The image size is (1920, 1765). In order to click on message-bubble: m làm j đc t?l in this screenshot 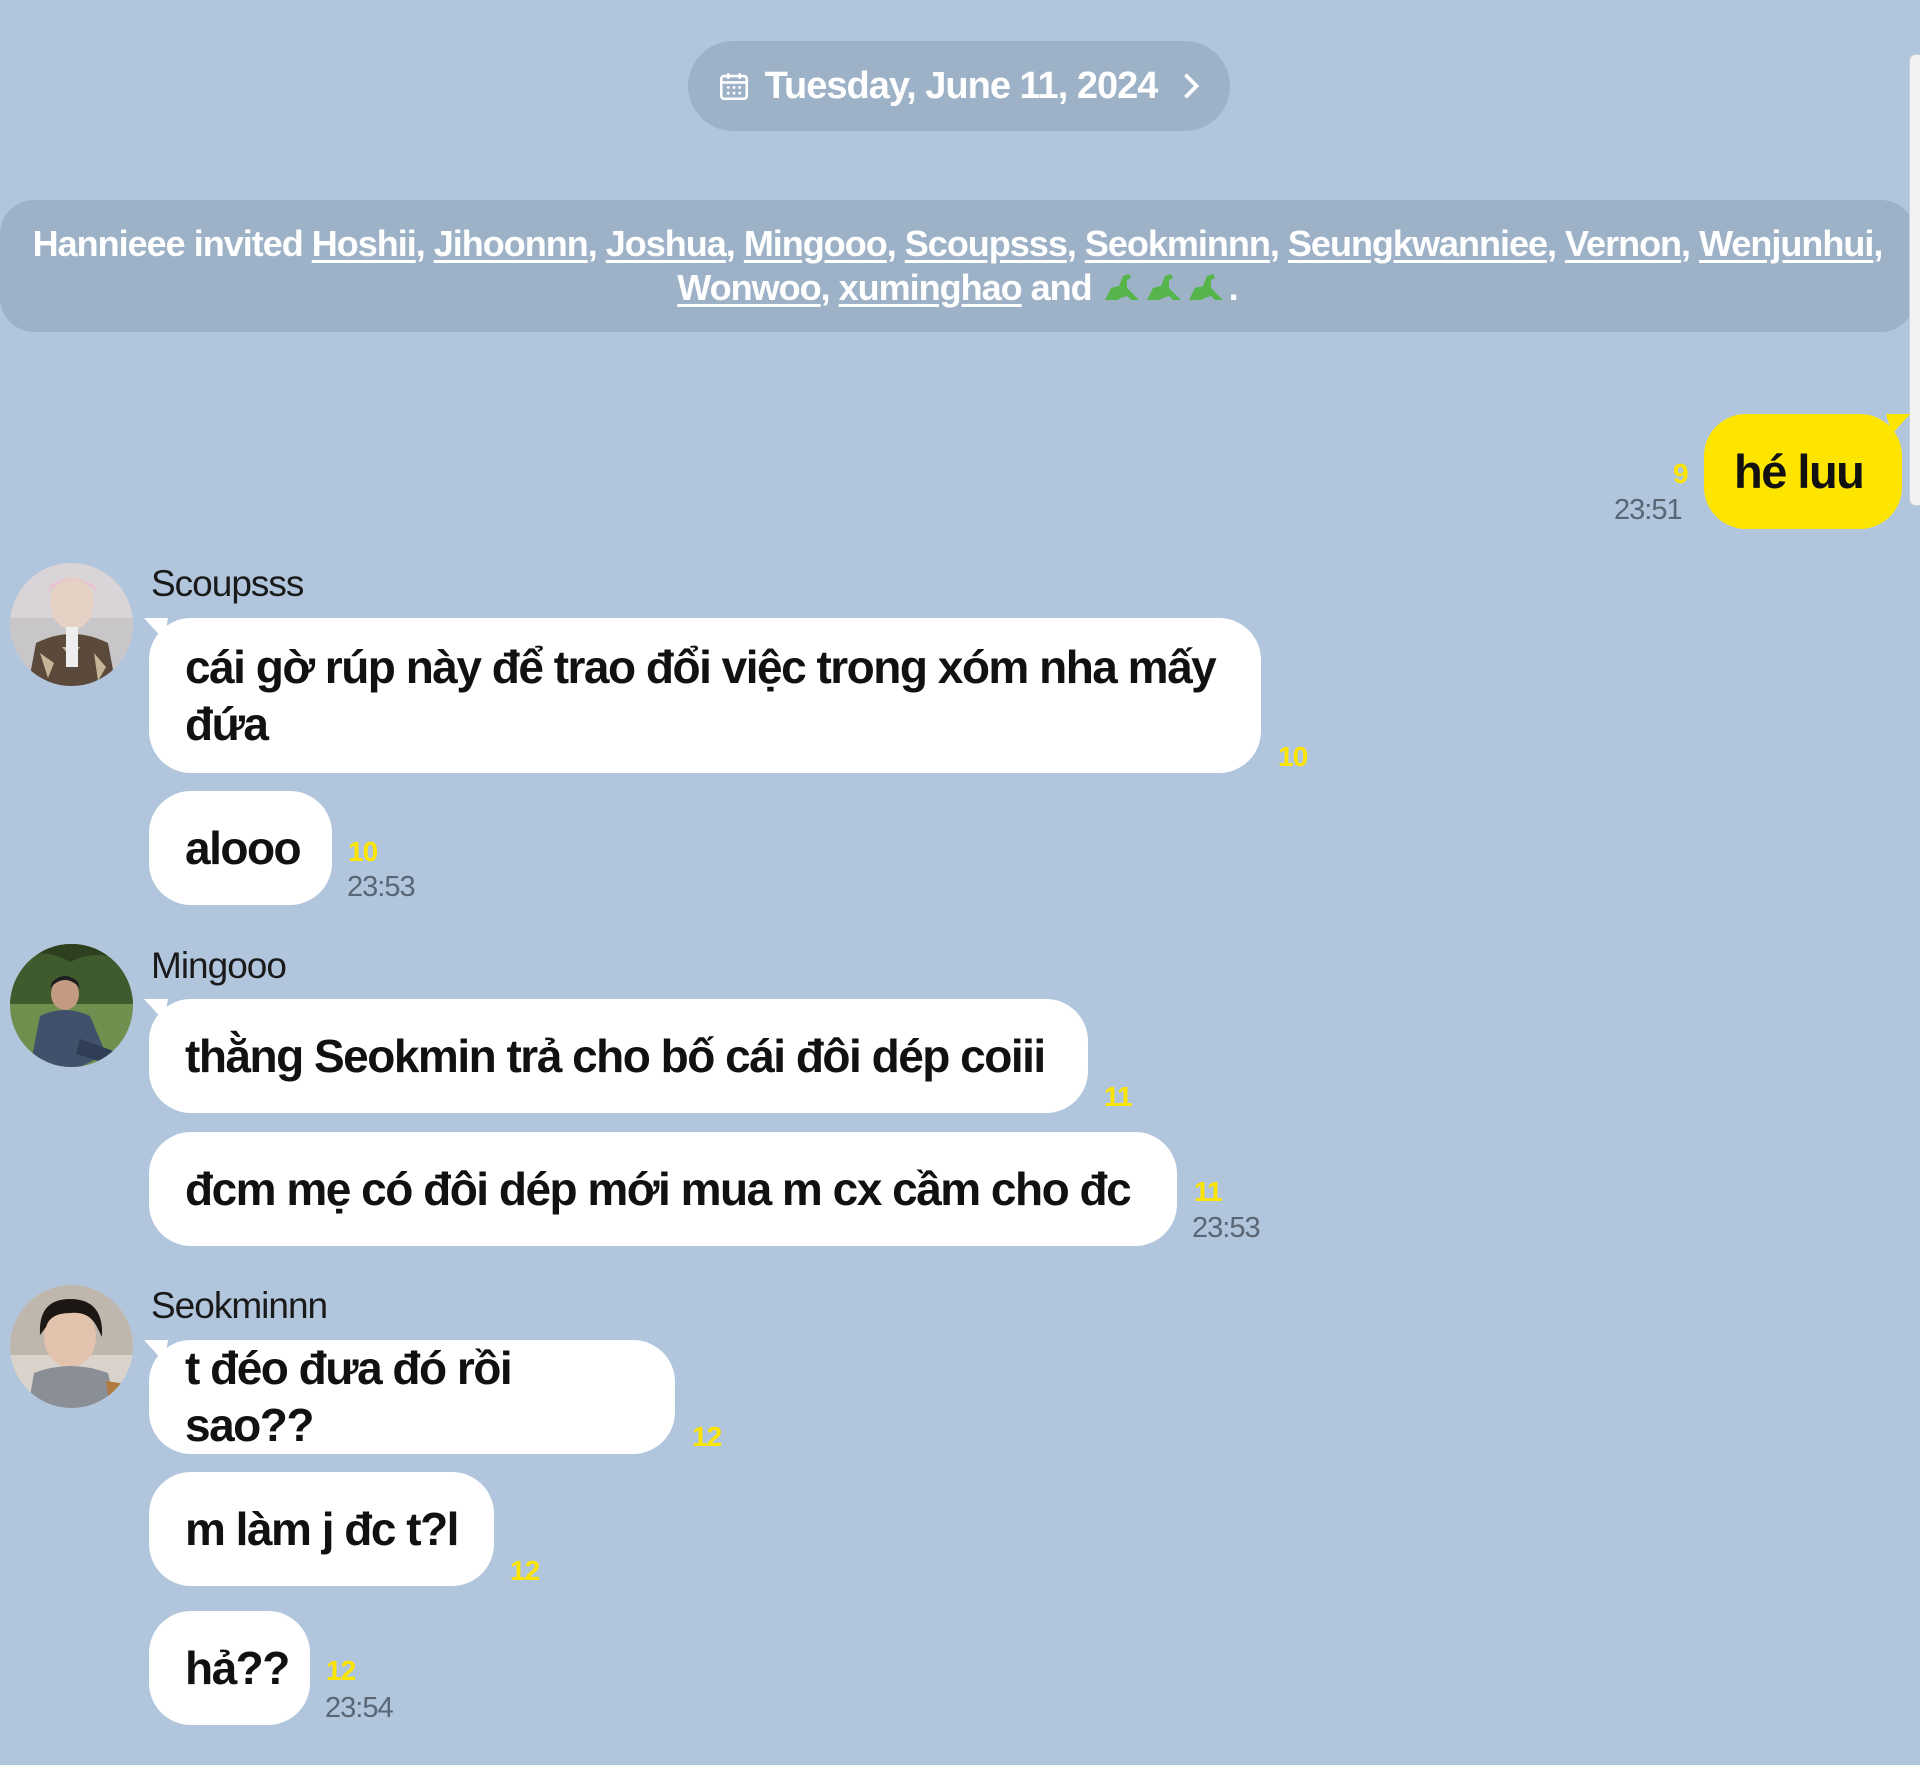, I will do `click(321, 1529)`.